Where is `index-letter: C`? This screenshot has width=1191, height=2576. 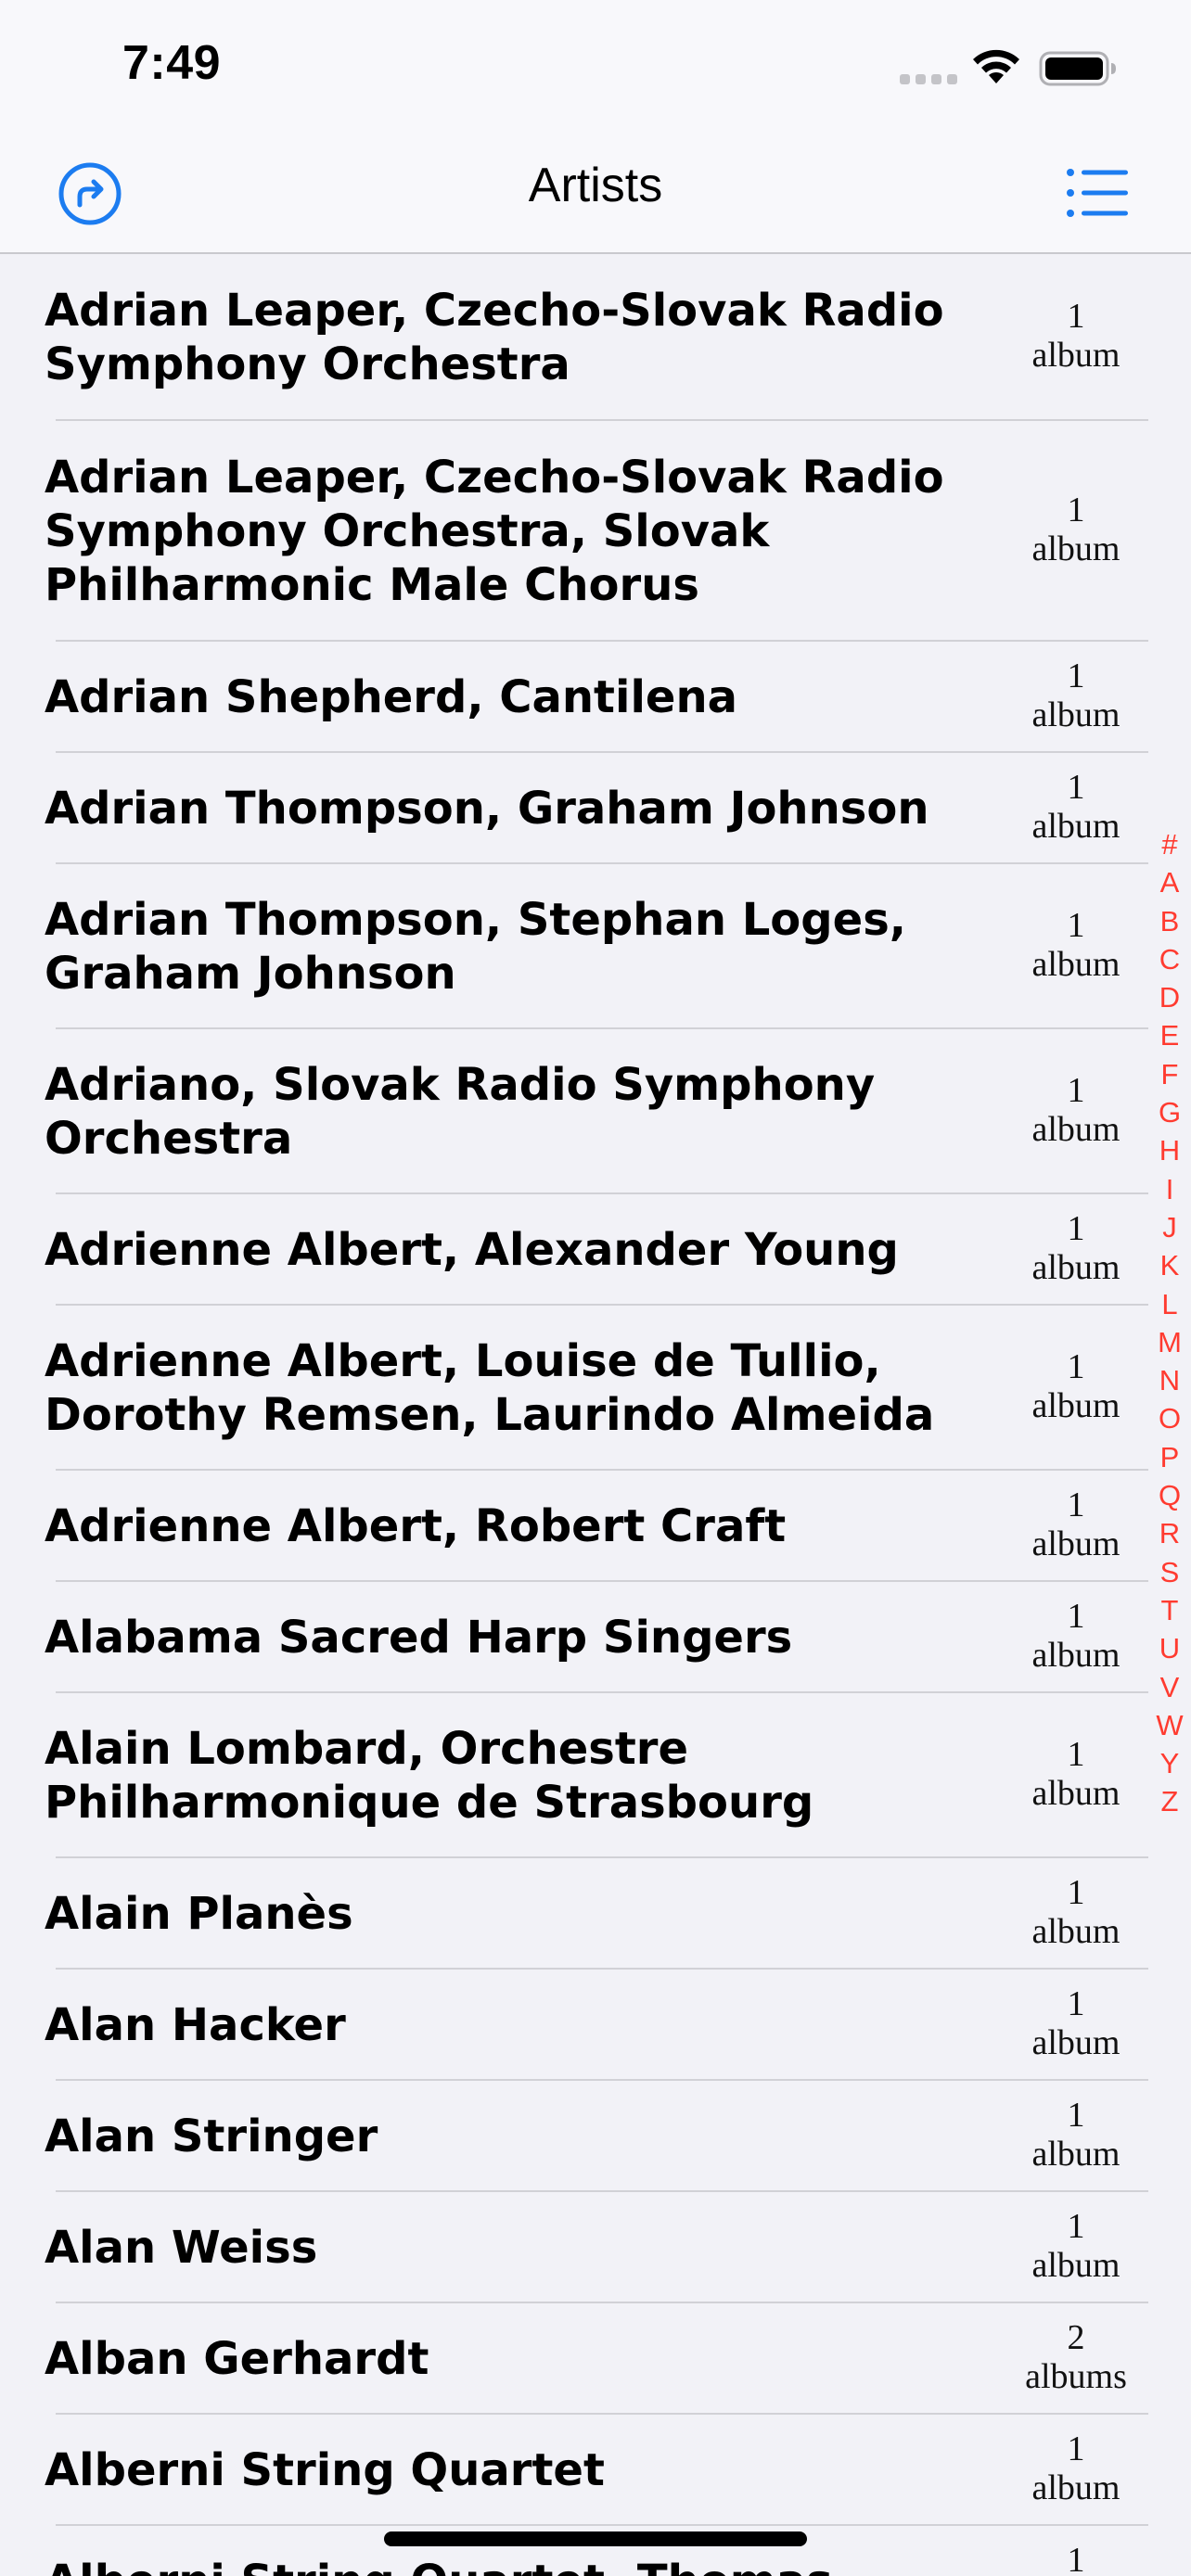
index-letter: C is located at coordinates (1170, 959).